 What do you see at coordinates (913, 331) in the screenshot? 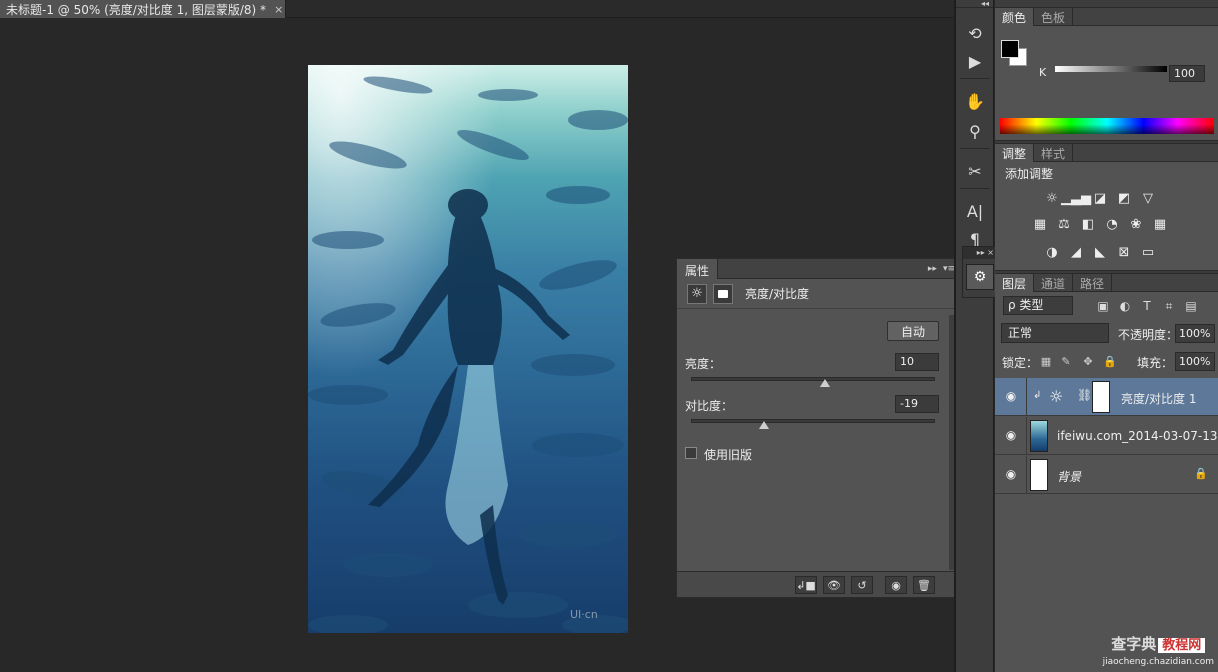
I see `auto-button: 自动` at bounding box center [913, 331].